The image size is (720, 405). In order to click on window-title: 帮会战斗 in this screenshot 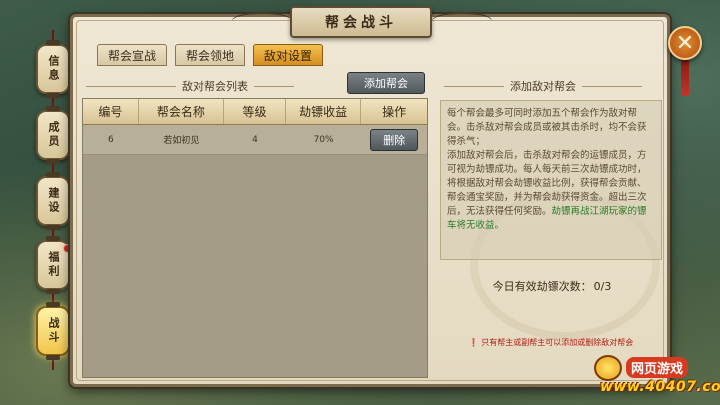, I will do `click(361, 23)`.